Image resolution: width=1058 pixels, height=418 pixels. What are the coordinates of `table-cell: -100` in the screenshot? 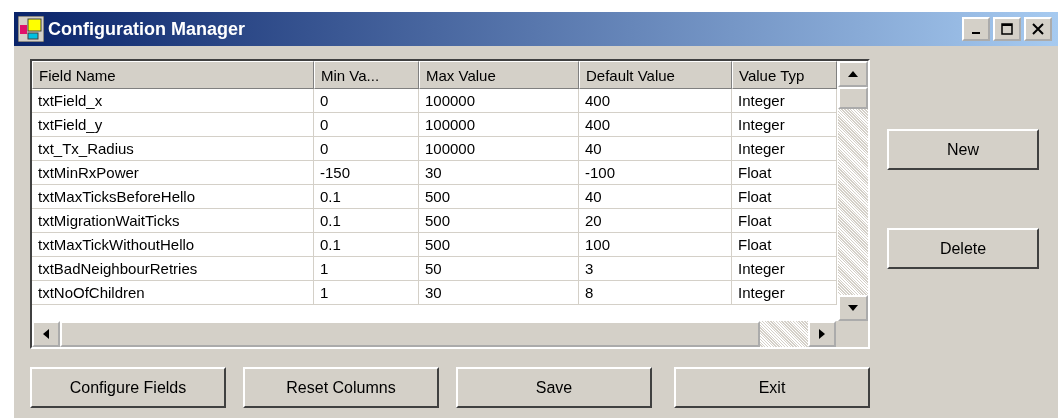 It's located at (655, 173).